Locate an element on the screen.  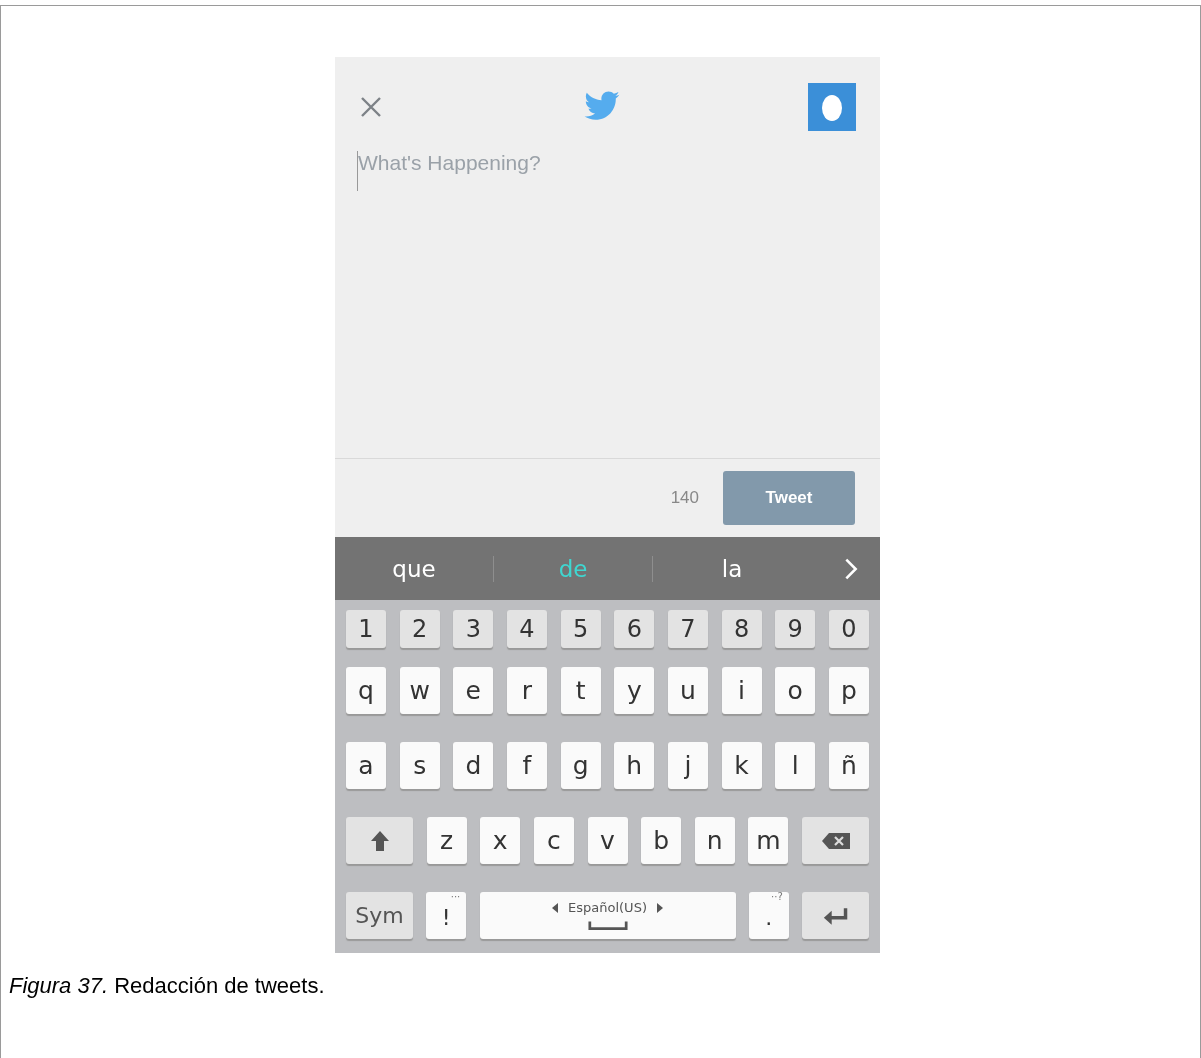
bird-icon is located at coordinates (601, 107).